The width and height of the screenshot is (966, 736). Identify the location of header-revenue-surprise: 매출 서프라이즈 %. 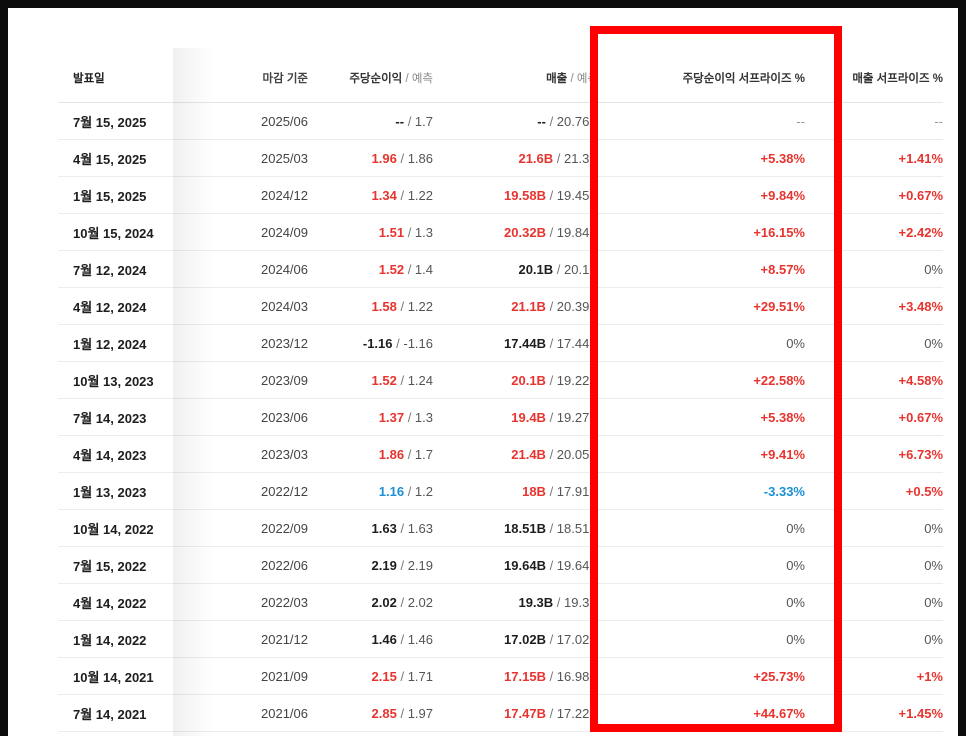
(874, 78).